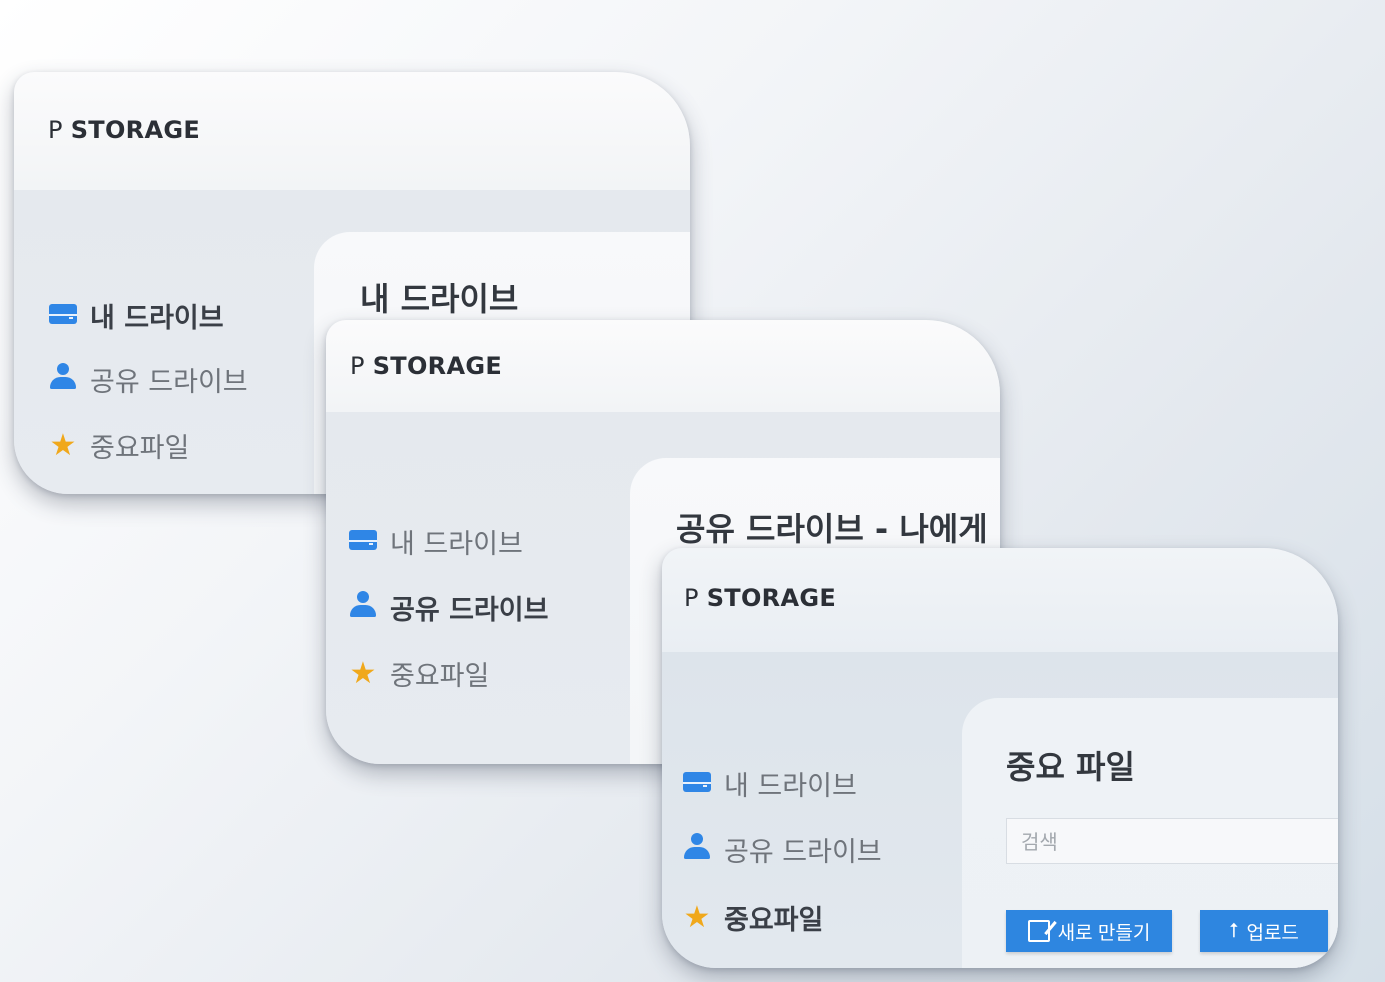 The image size is (1385, 982). What do you see at coordinates (1272, 933) in the screenshot?
I see `upload-button-label: 업로드` at bounding box center [1272, 933].